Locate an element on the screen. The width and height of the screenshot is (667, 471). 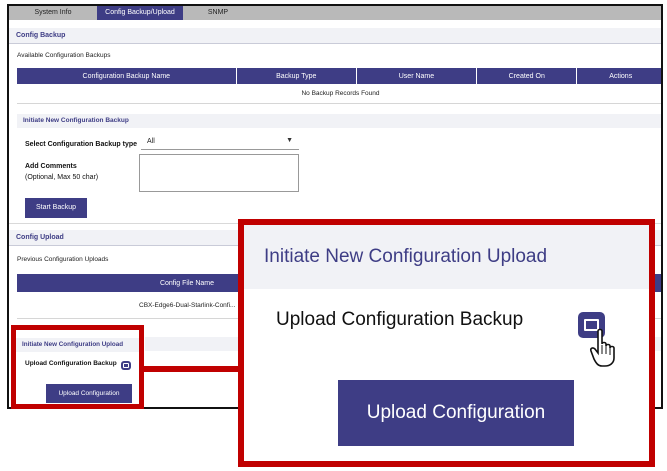
initiate-upload-title: Initiate New Configuration Upload is located at coordinates (77, 345).